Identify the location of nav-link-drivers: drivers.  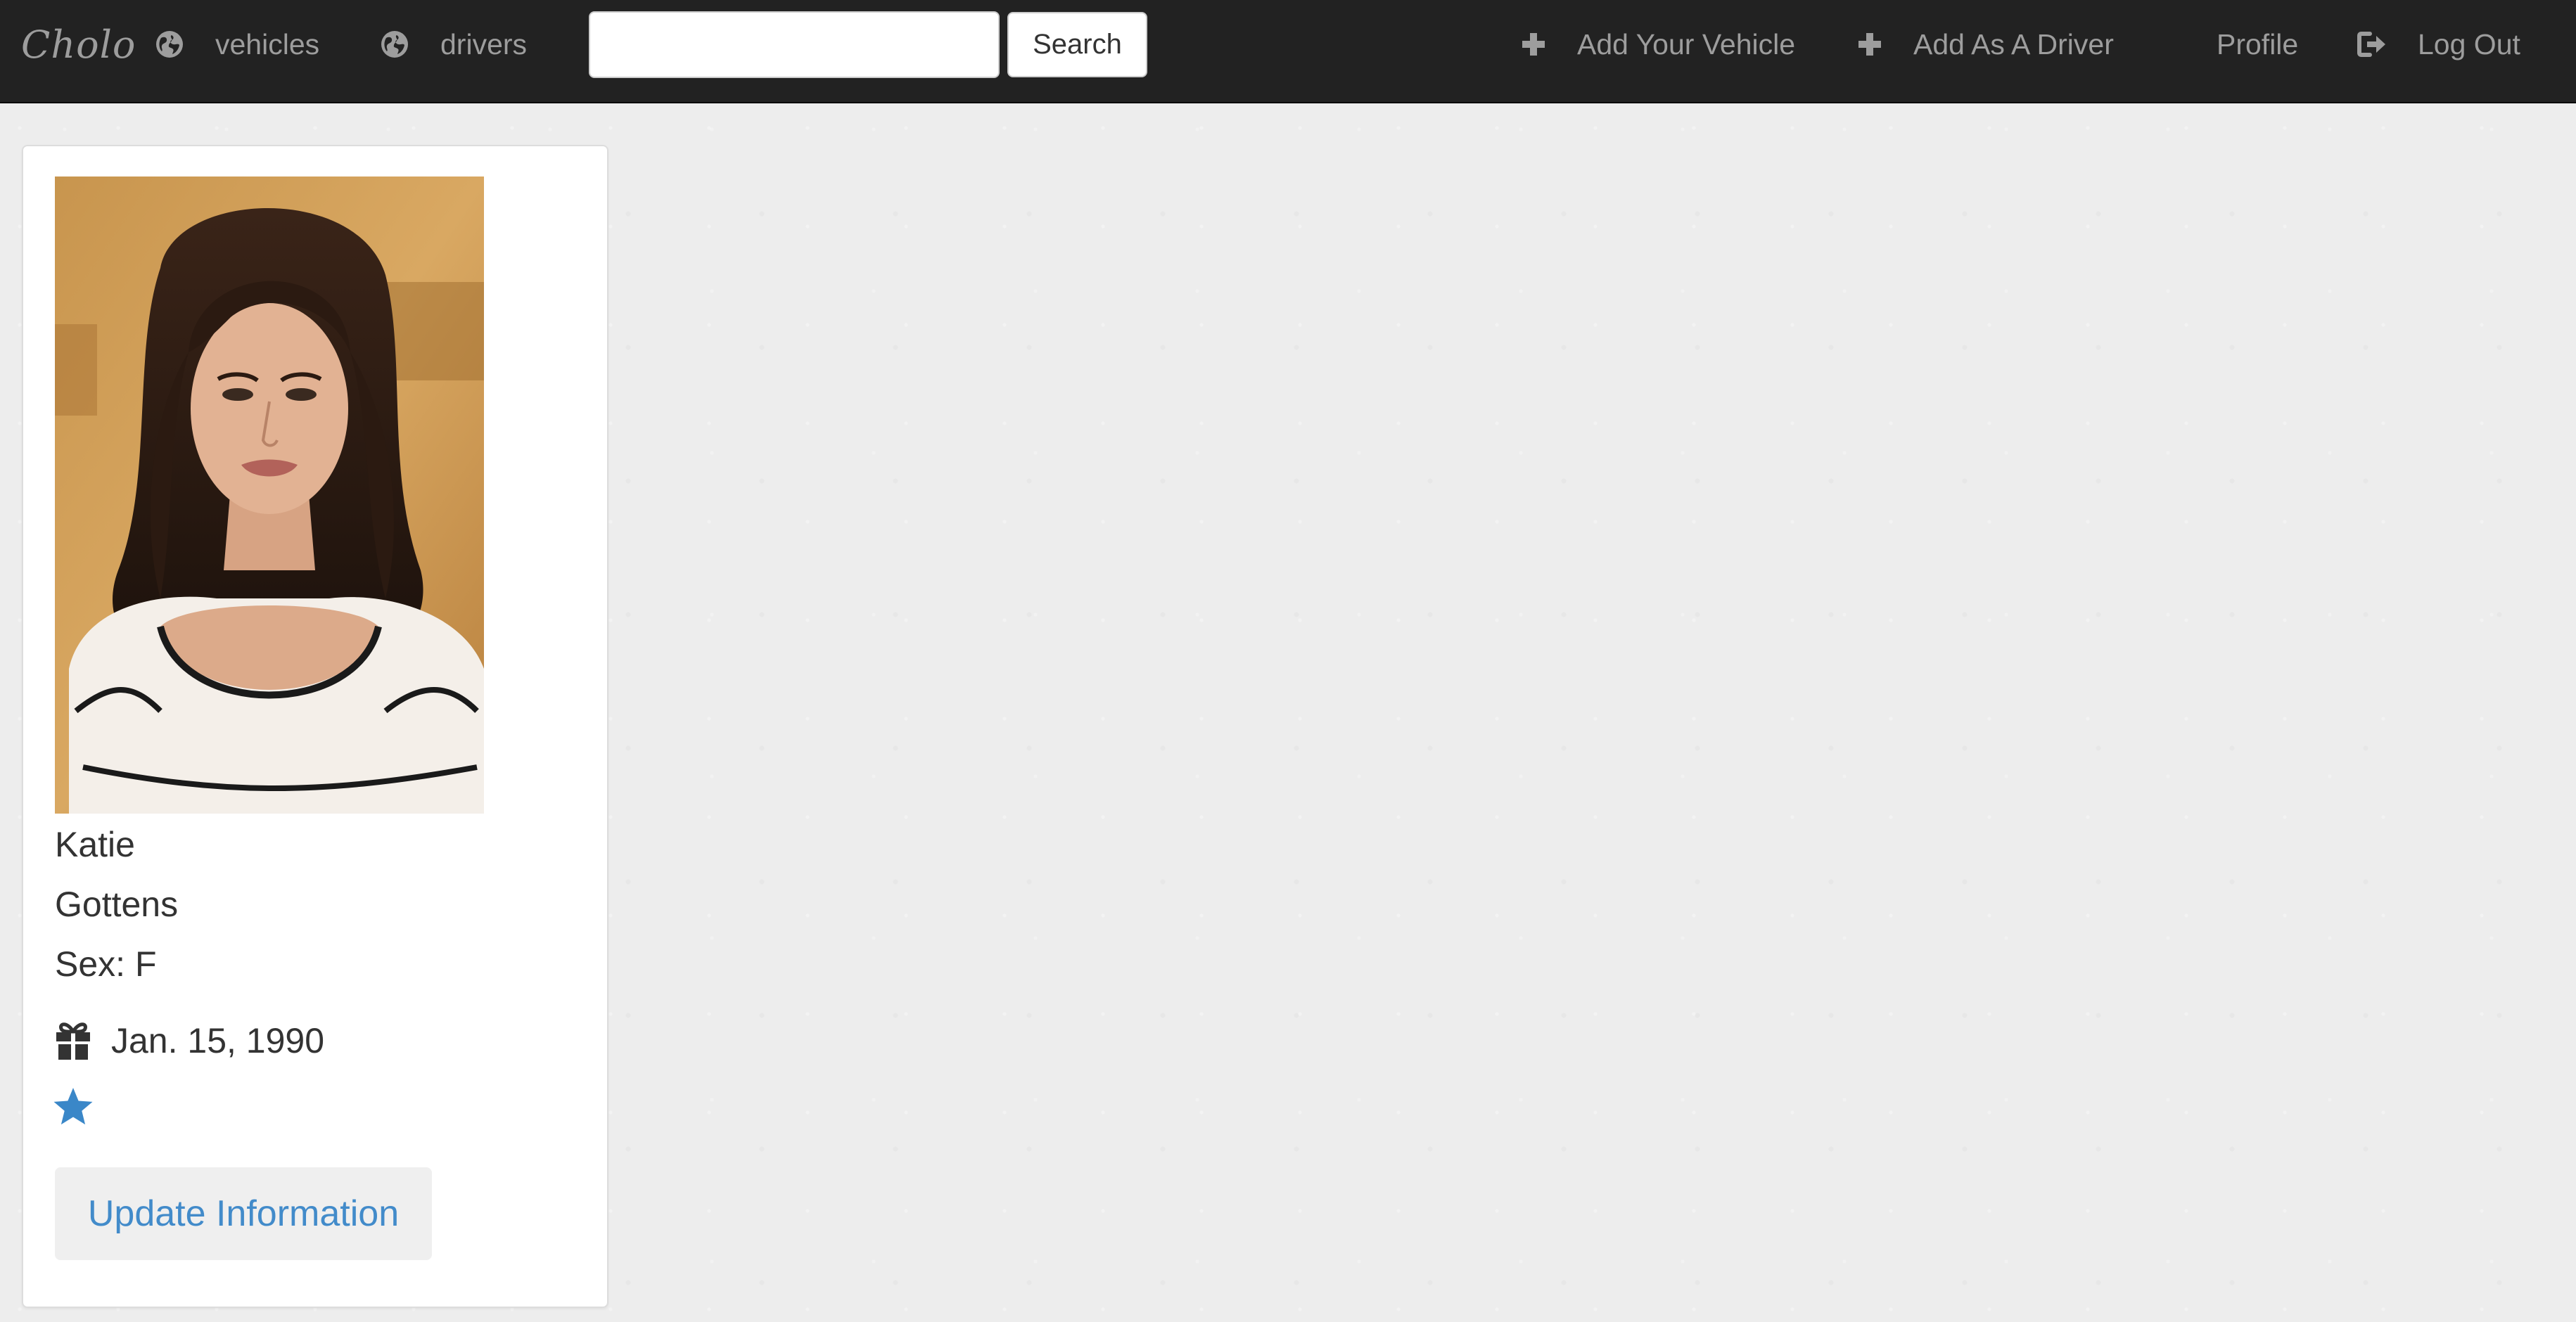
(453, 44).